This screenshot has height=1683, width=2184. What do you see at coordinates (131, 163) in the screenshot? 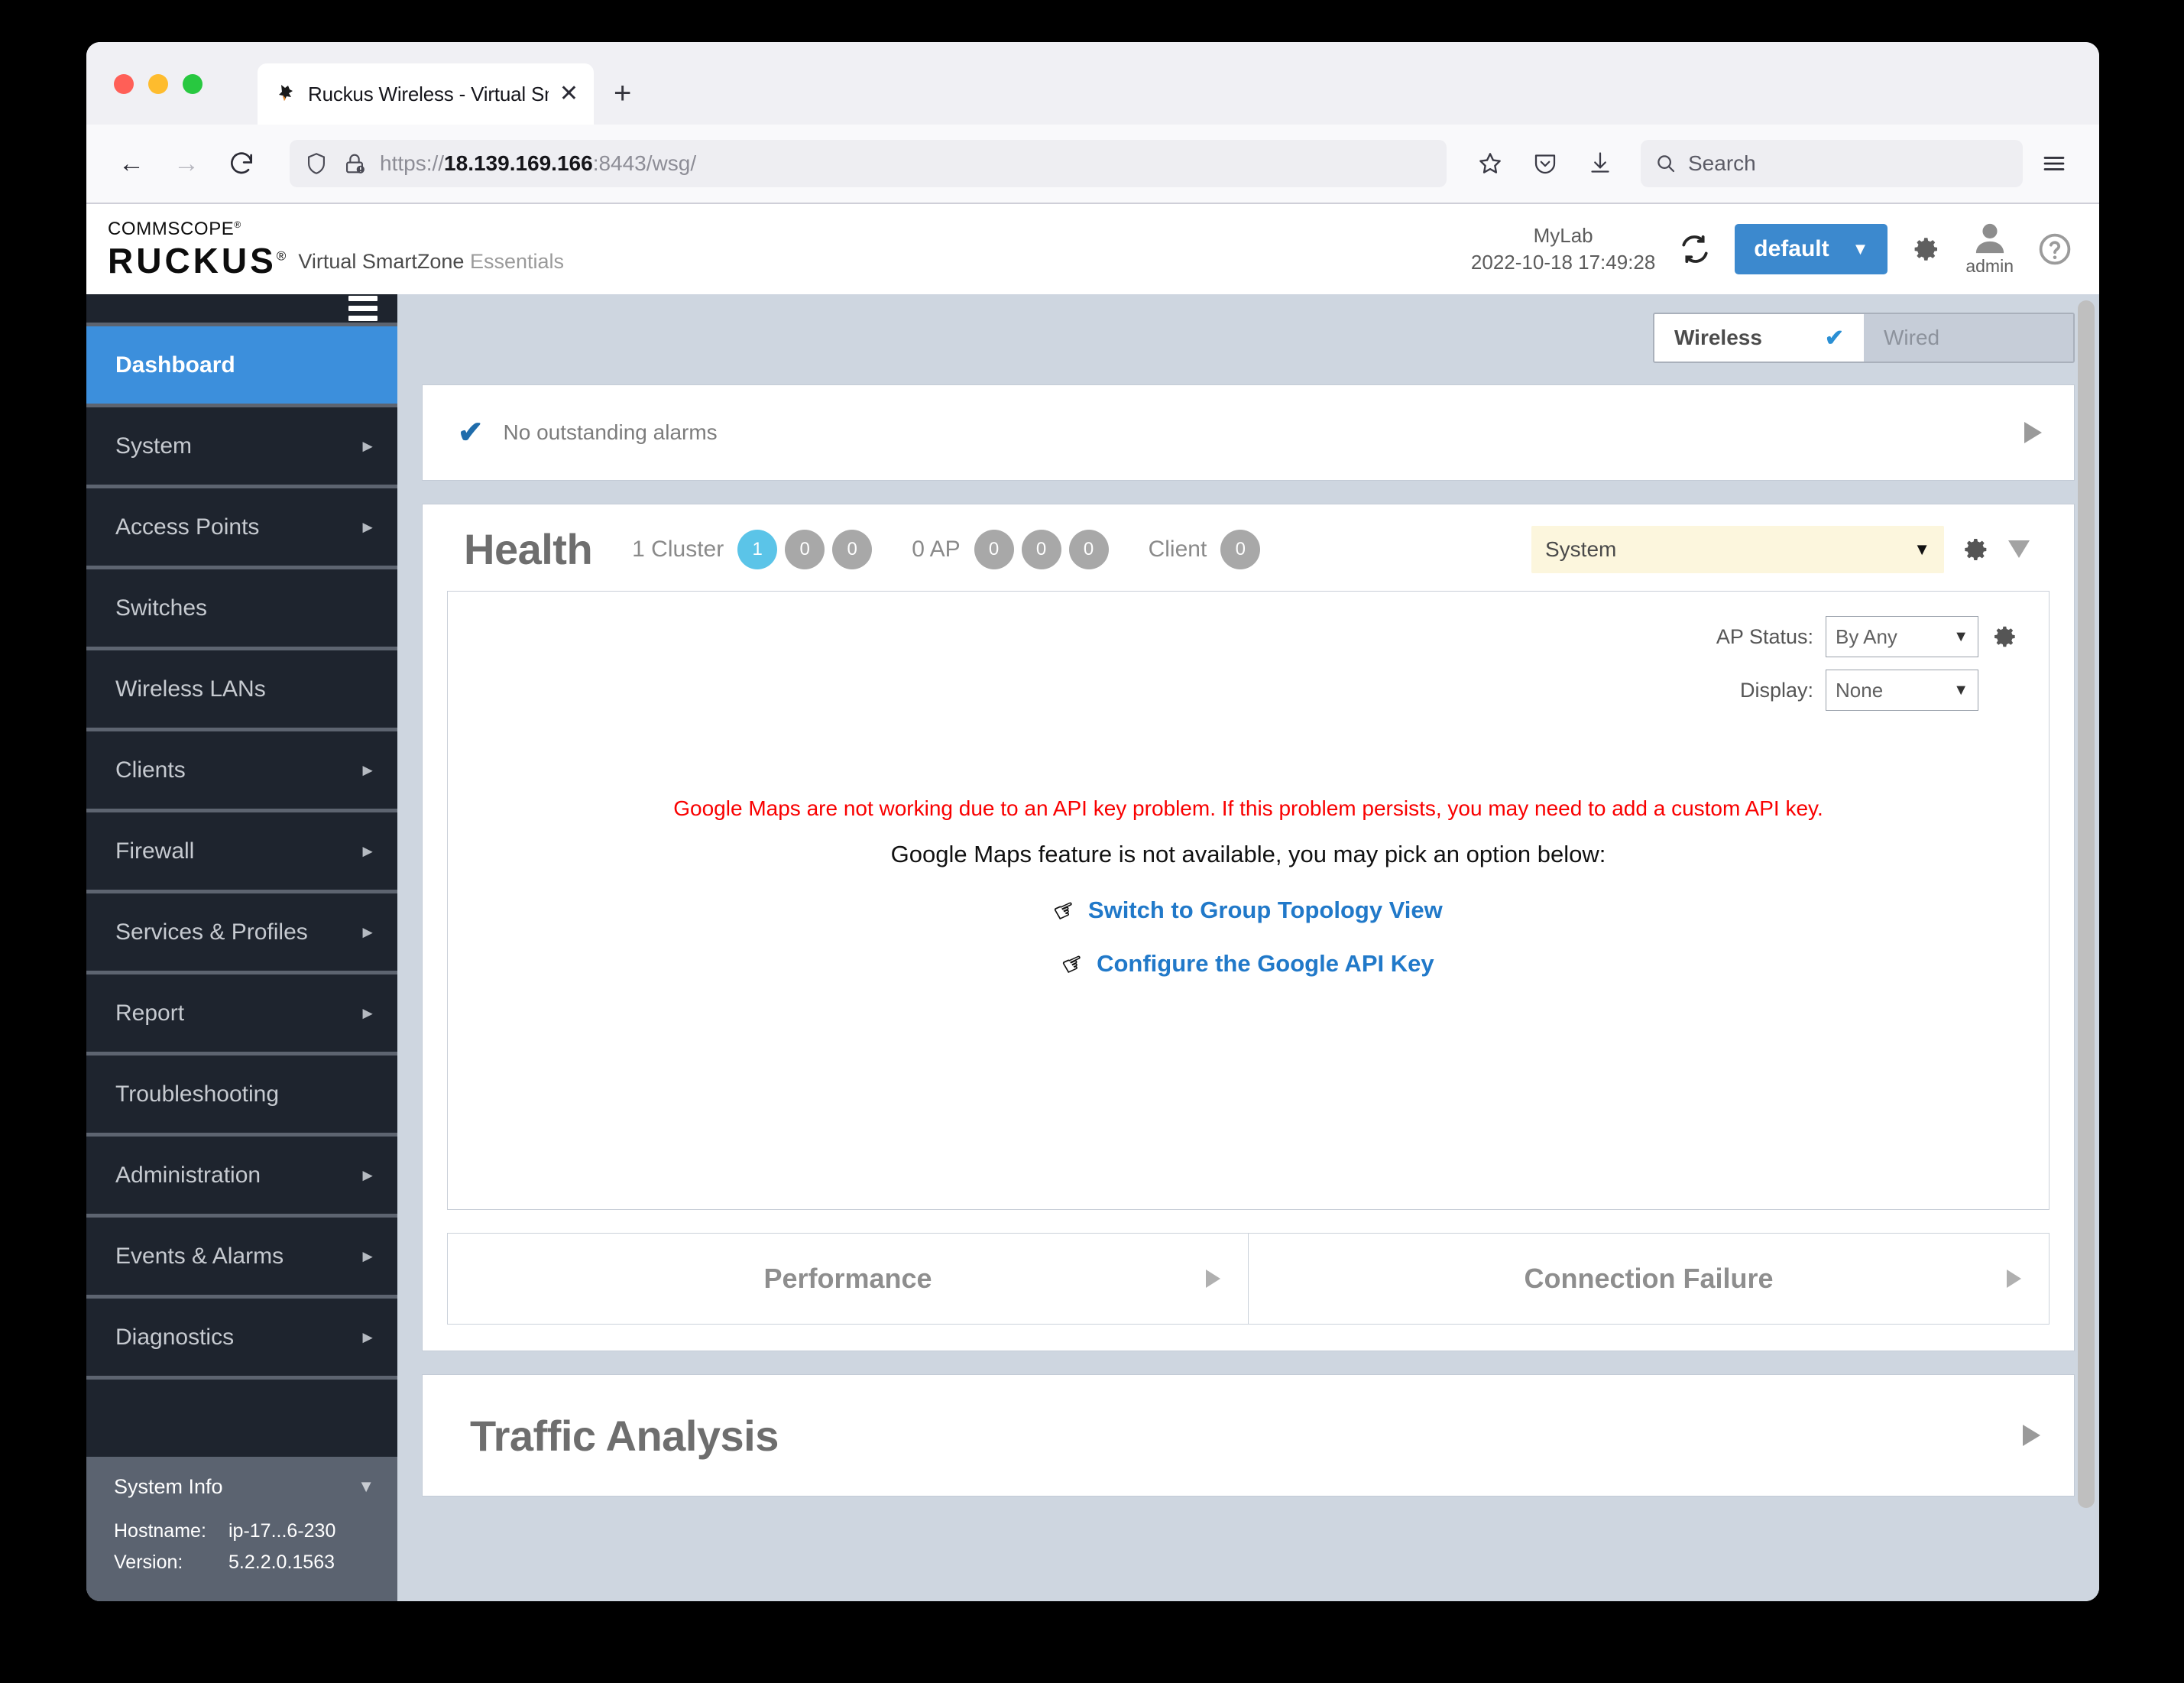
I see `back-button: ←` at bounding box center [131, 163].